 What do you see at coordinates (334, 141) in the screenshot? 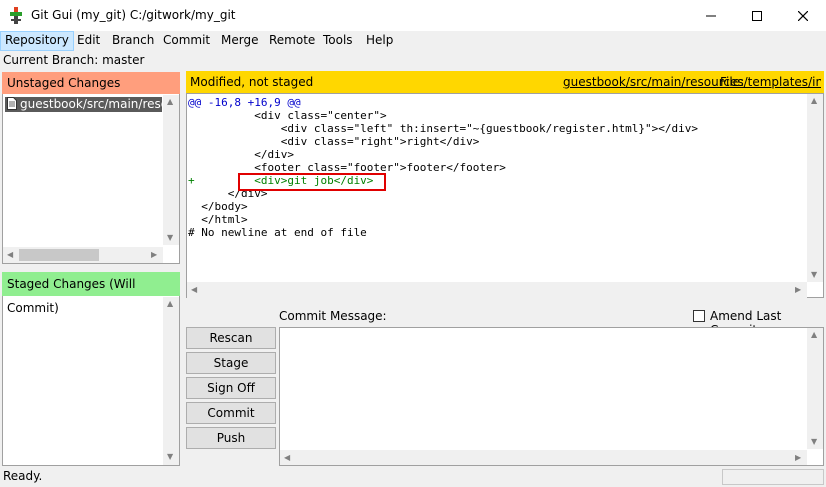
I see `diff-line: <div class="right">right</div>` at bounding box center [334, 141].